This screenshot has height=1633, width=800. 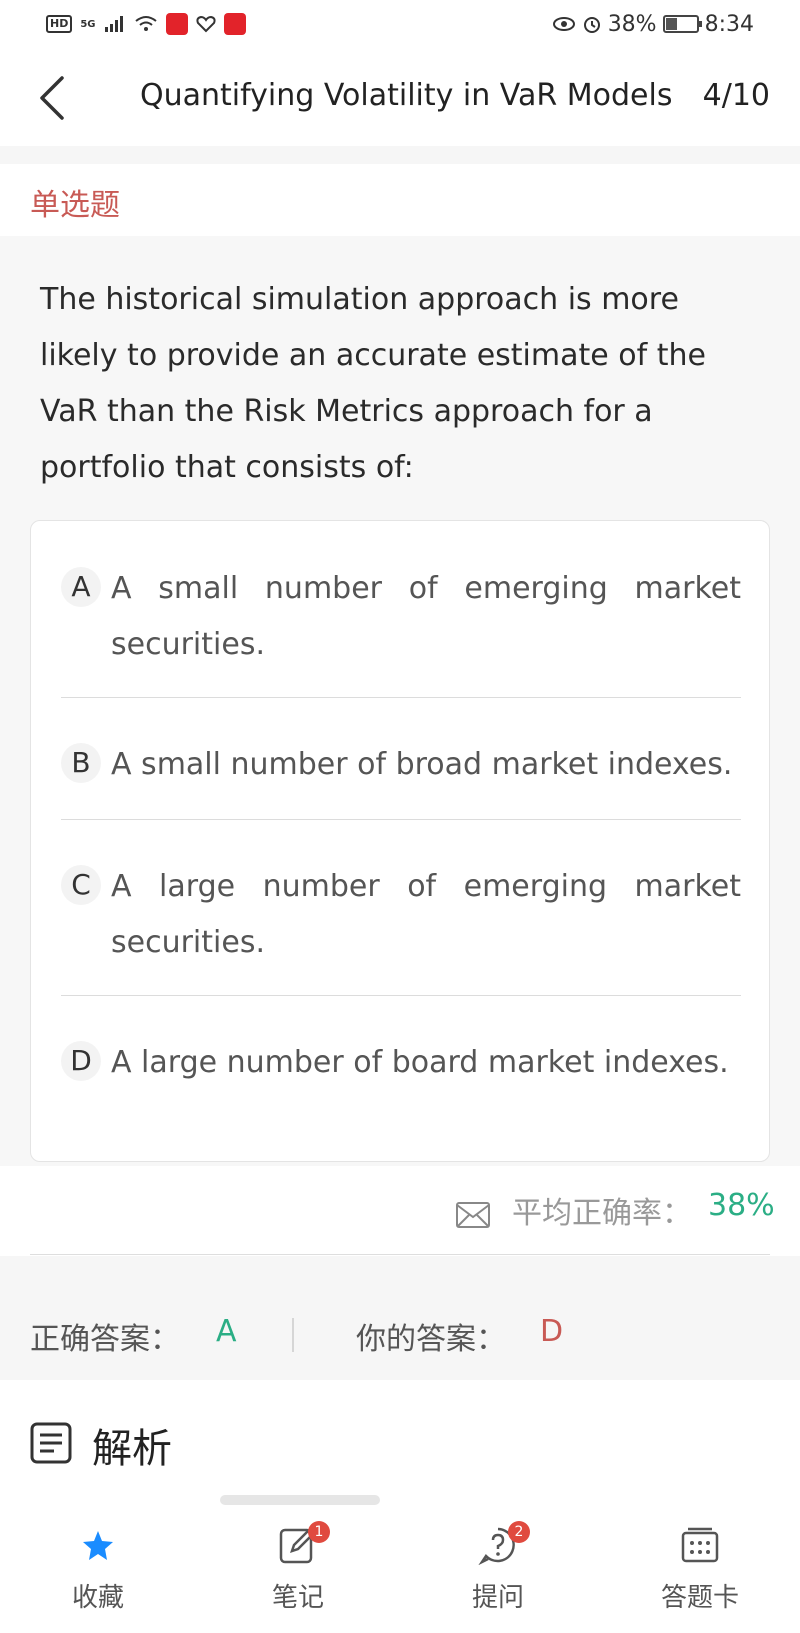 I want to click on back-button, so click(x=58, y=98).